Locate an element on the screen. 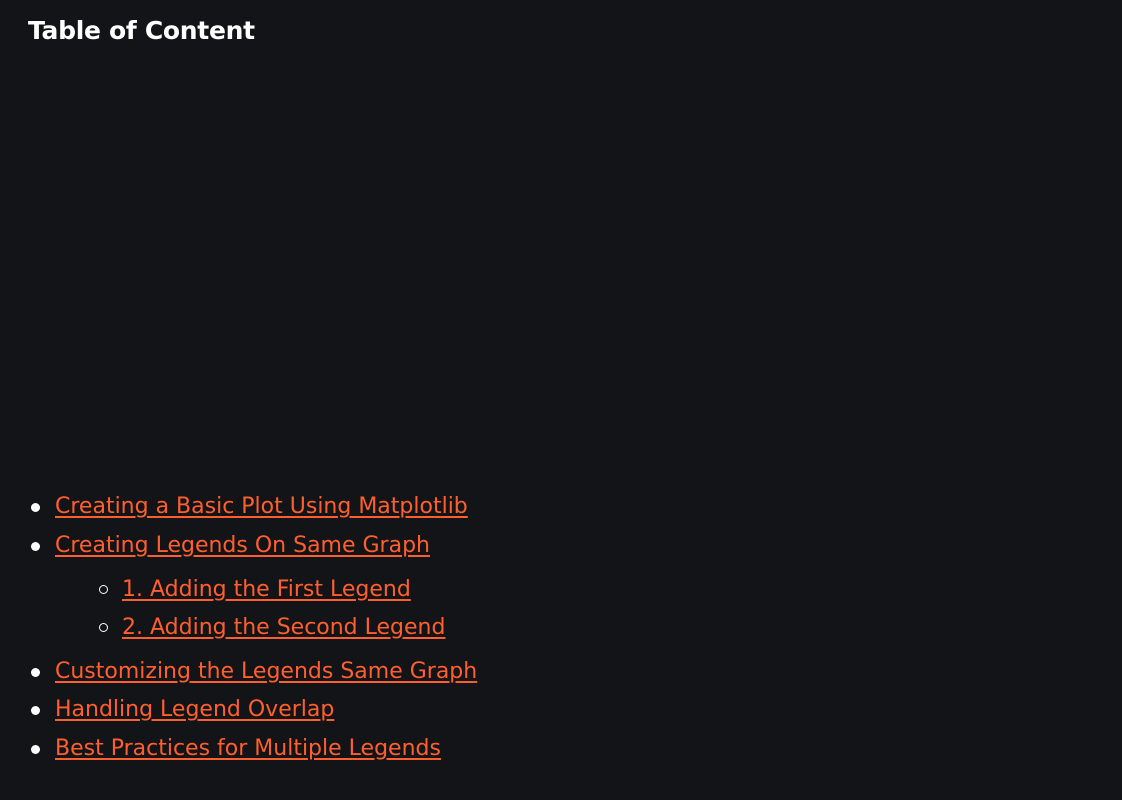  toc-link-second-legend: 2. Adding the Second Legend is located at coordinates (283, 627).